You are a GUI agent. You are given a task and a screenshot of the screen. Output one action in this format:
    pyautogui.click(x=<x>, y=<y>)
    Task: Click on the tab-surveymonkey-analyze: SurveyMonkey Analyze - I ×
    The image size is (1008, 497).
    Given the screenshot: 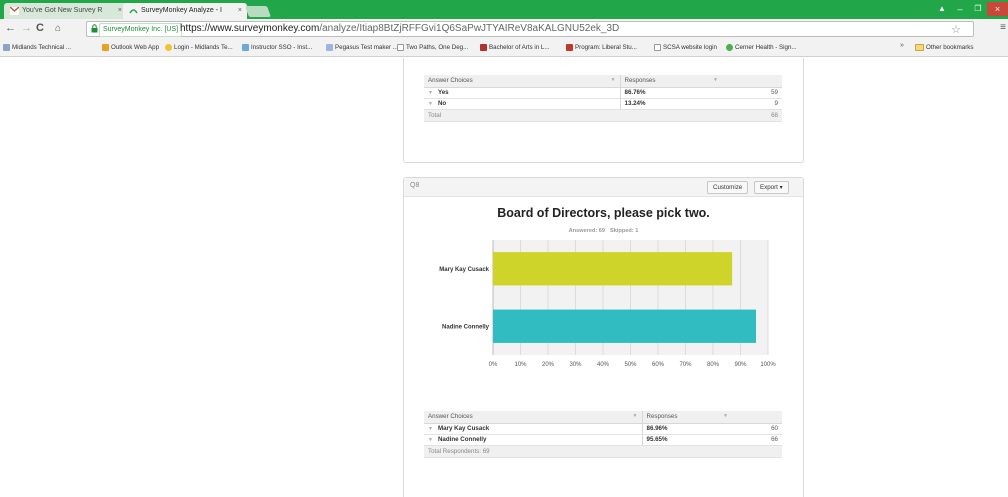 What is the action you would take?
    pyautogui.click(x=185, y=11)
    